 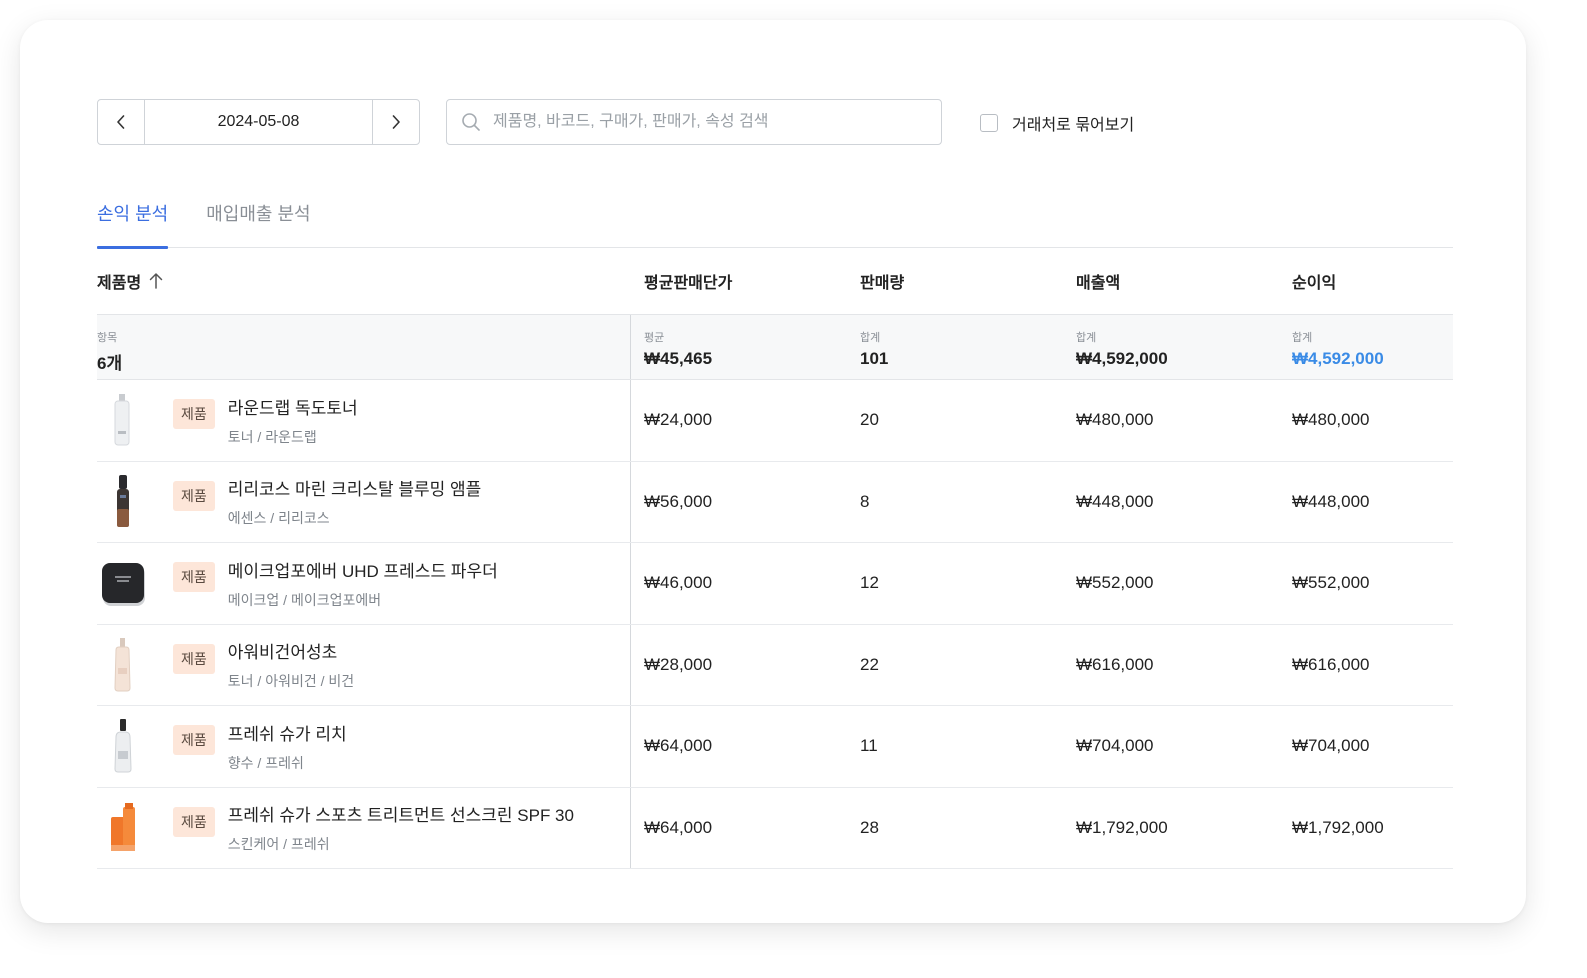 What do you see at coordinates (364, 420) in the screenshot?
I see `product-cell: 제품 라운드랩 독도토너 토너 / 라운드랩` at bounding box center [364, 420].